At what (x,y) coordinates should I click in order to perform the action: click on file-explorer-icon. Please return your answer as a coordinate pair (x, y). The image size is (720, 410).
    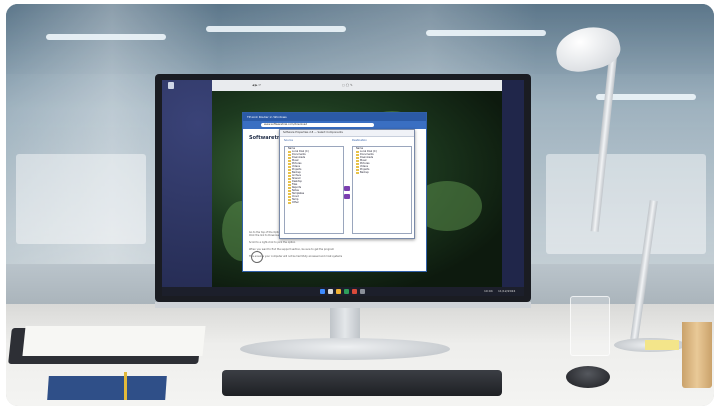
    Looking at the image, I should click on (338, 291).